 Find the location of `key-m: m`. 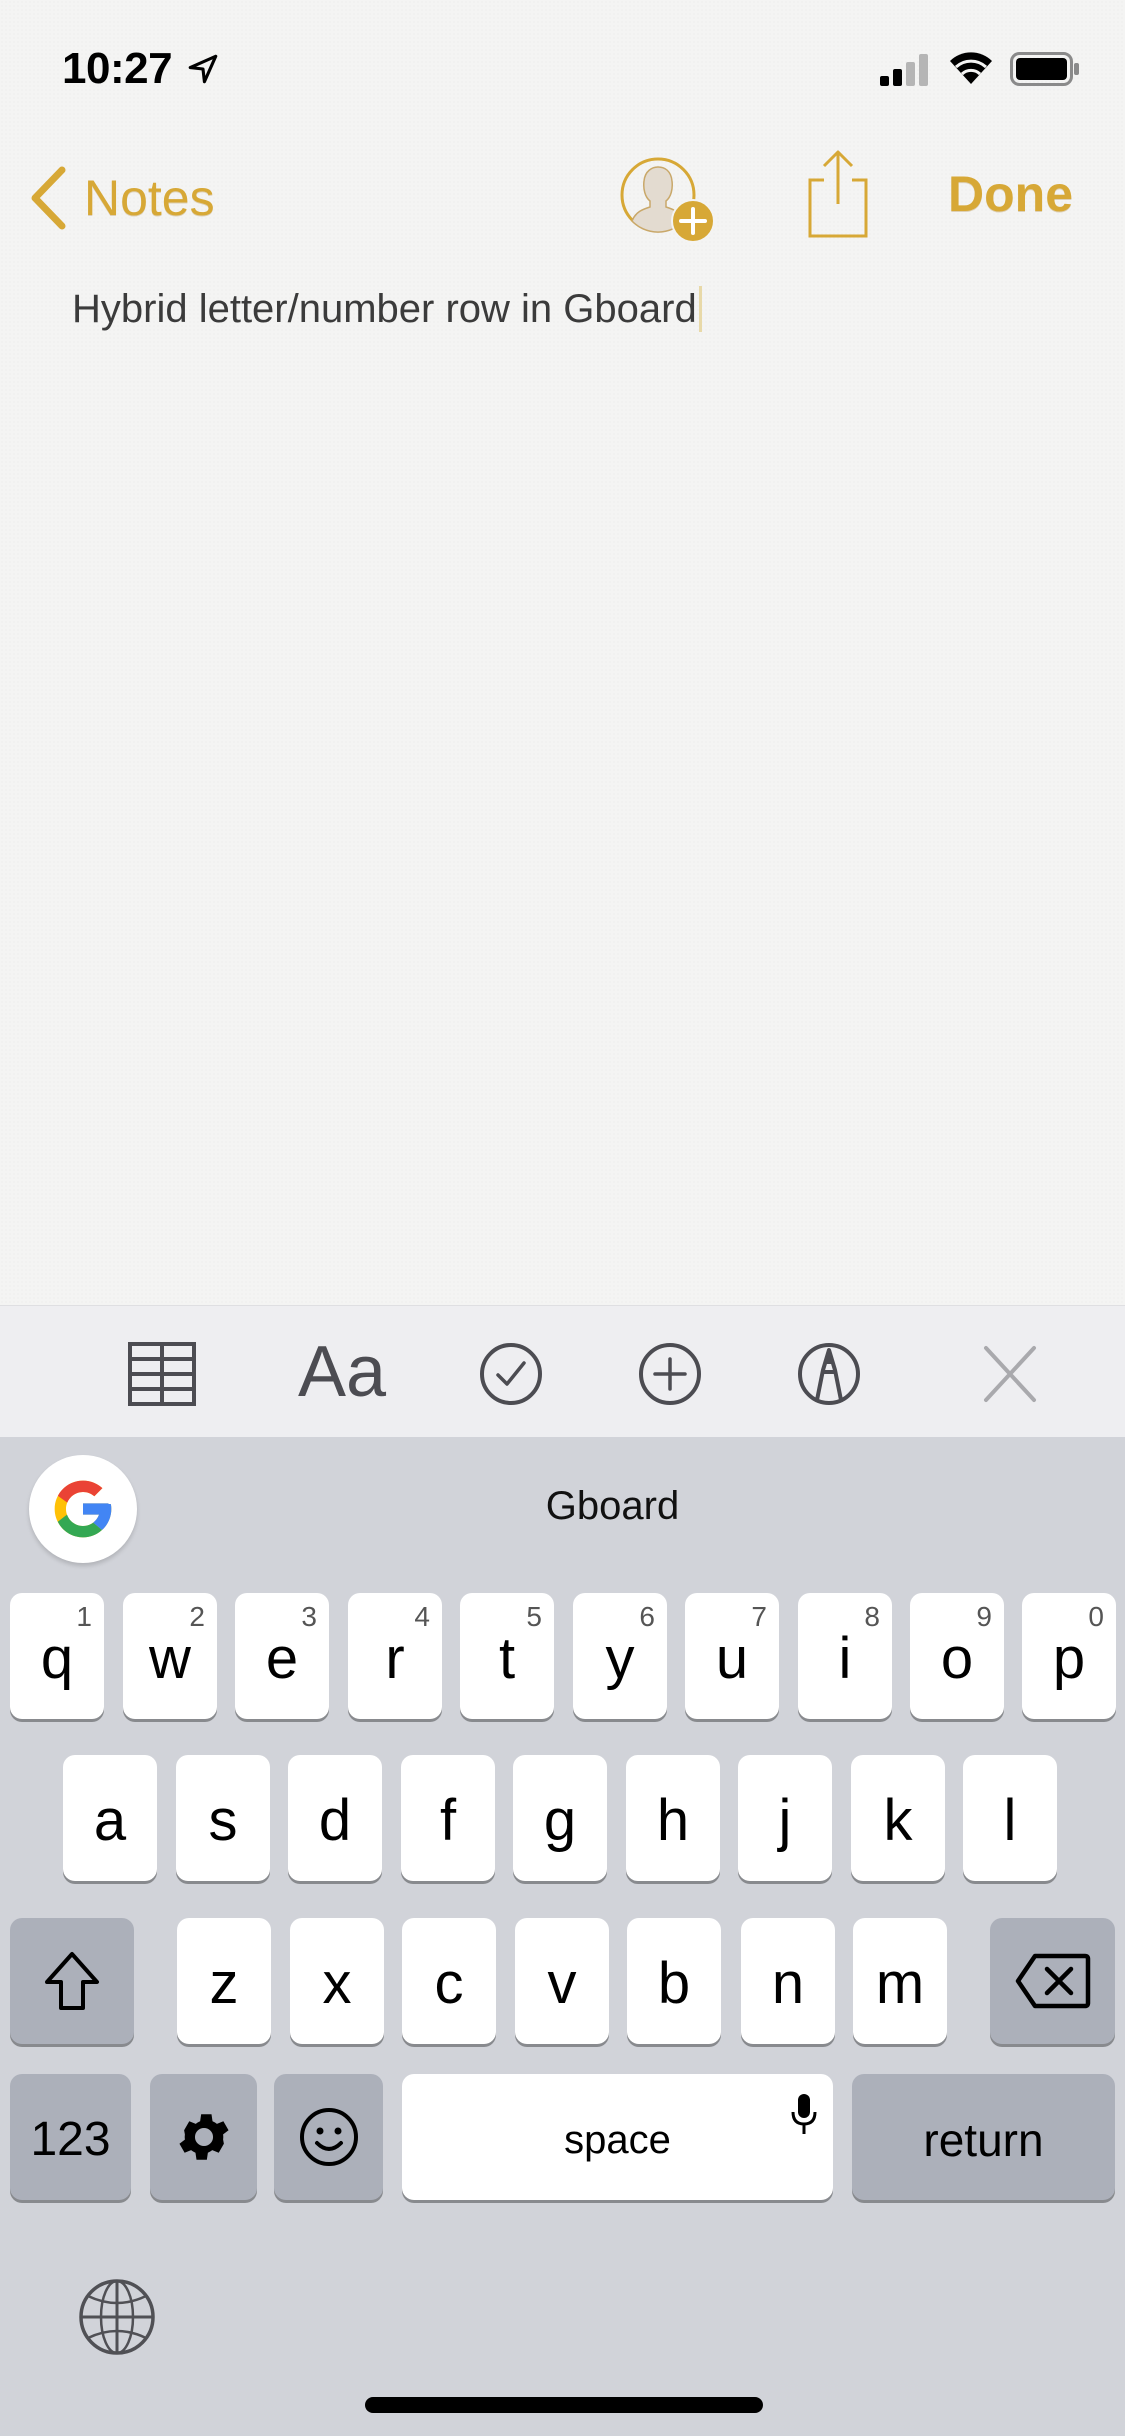

key-m: m is located at coordinates (900, 1981).